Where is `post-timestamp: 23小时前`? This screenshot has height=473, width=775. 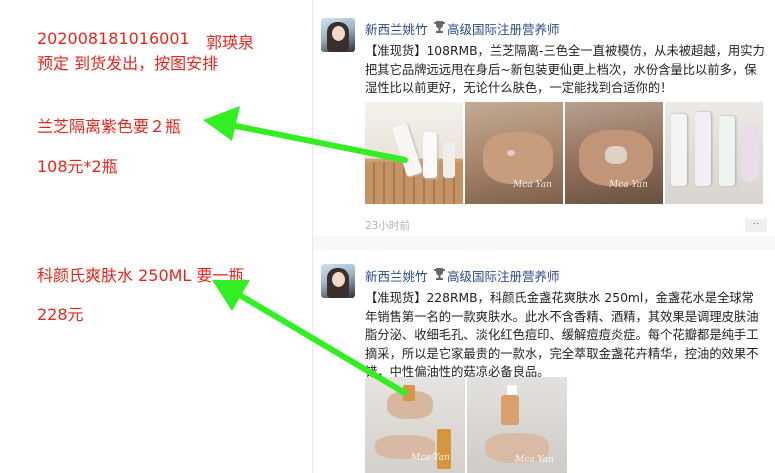
post-timestamp: 23小时前 is located at coordinates (387, 226).